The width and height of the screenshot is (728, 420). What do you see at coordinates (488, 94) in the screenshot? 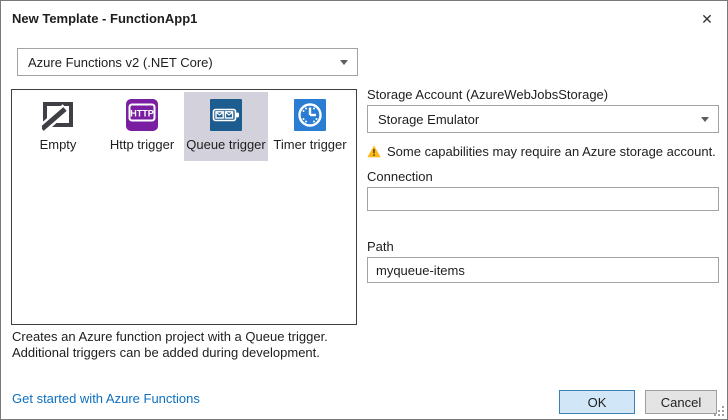
I see `storage-account-label: Storage Account (AzureWebJobsStorage)` at bounding box center [488, 94].